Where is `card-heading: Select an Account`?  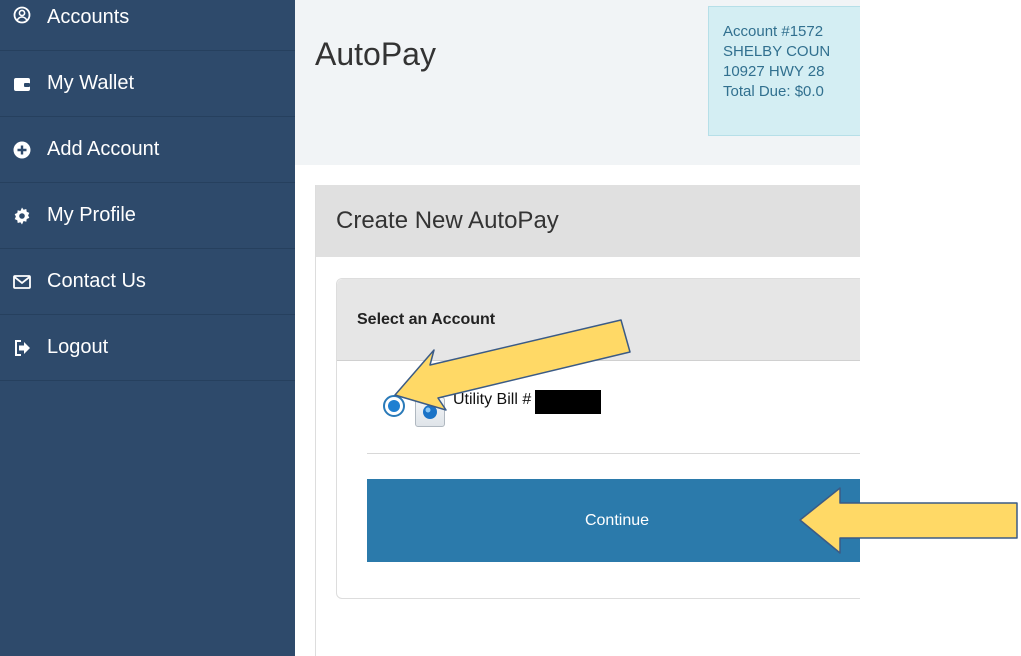 card-heading: Select an Account is located at coordinates (598, 320).